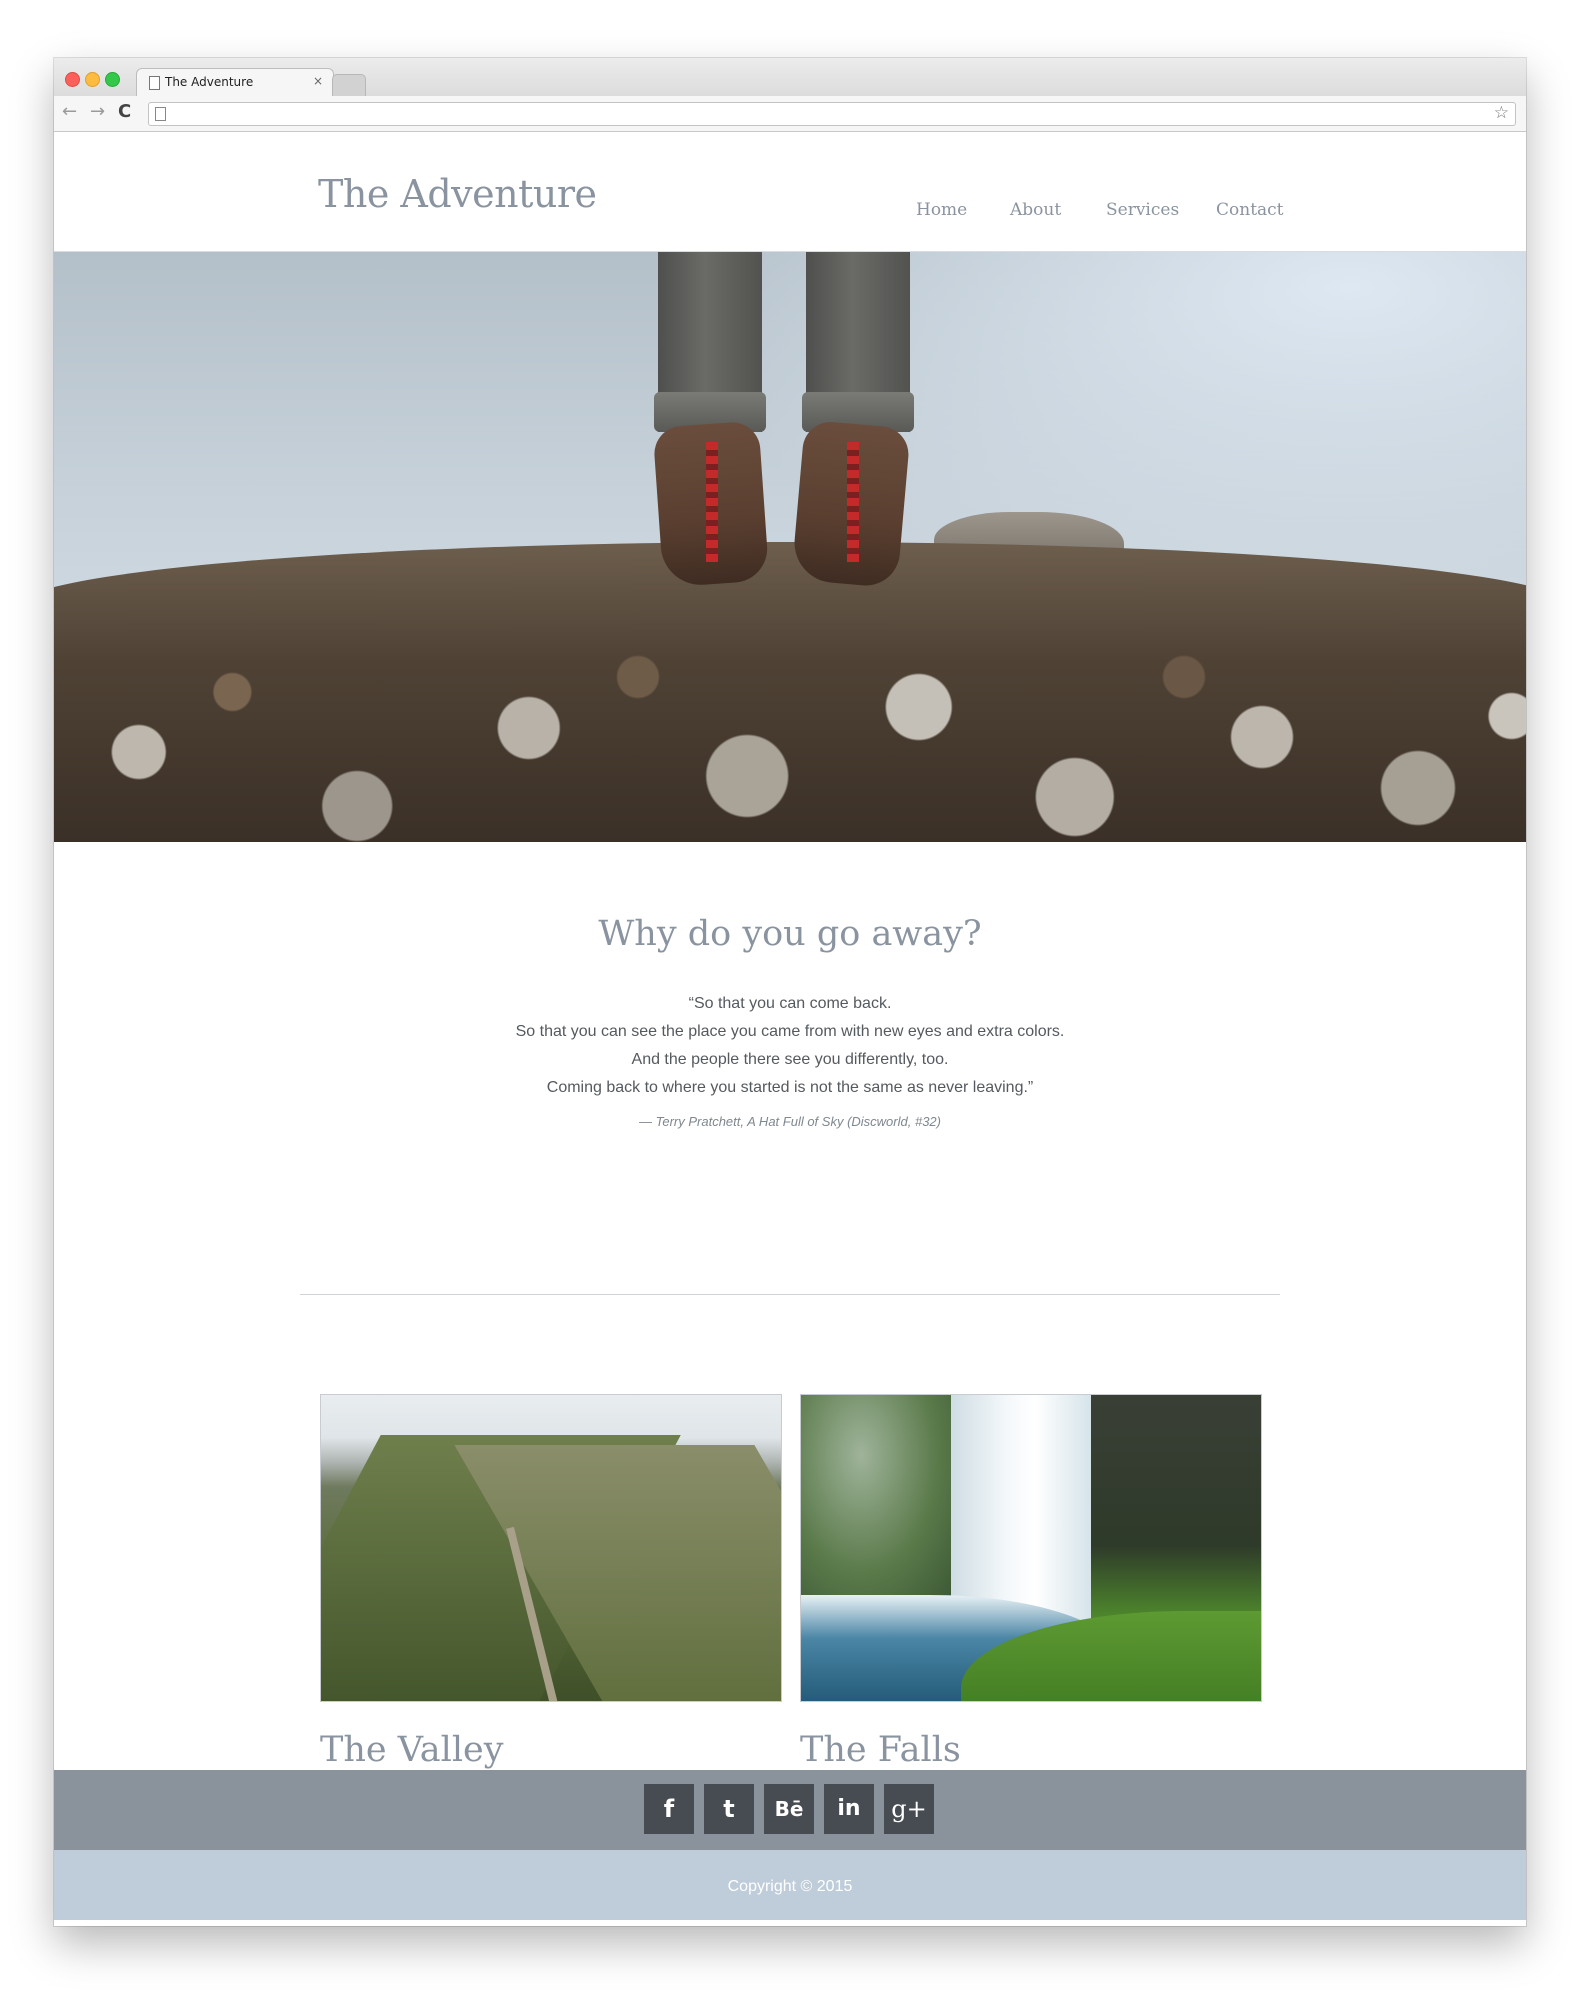 The image size is (1581, 2000). I want to click on linkedin-icon: in, so click(849, 1809).